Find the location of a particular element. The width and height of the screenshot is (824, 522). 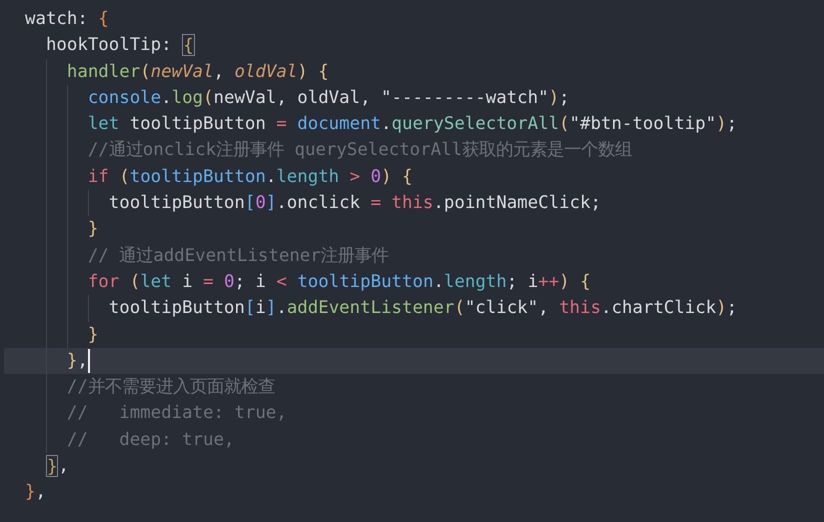

code-line: //通过onclick注册事件 querySelectorAll获取的元素是一个数组 is located at coordinates (414, 150).